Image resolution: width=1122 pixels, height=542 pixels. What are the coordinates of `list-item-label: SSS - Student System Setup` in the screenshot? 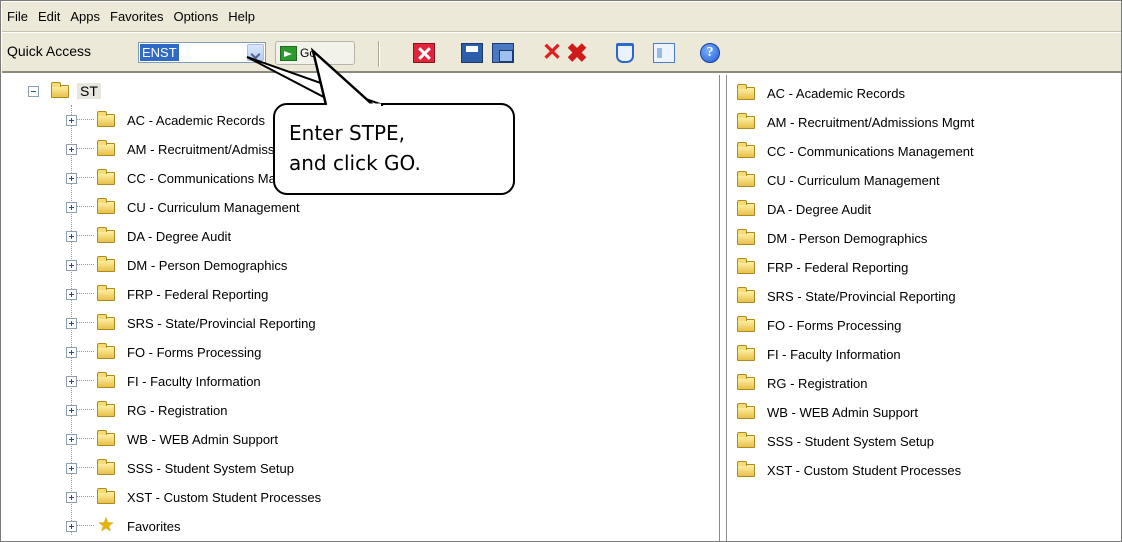 It's located at (850, 441).